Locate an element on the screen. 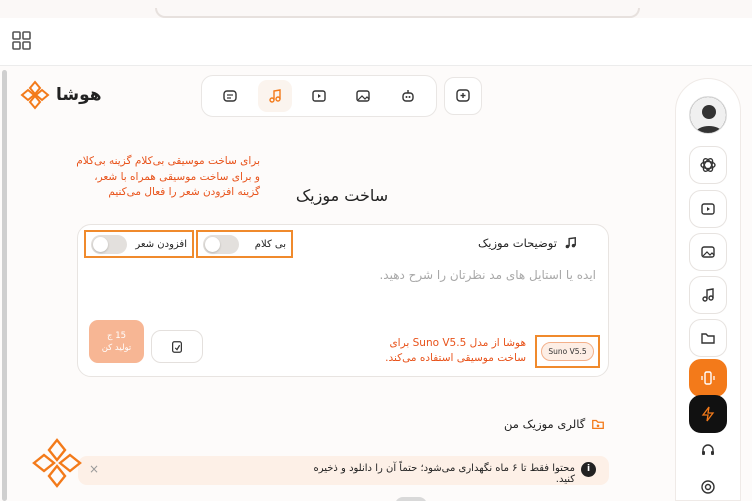  sidebar-item-files is located at coordinates (708, 338).